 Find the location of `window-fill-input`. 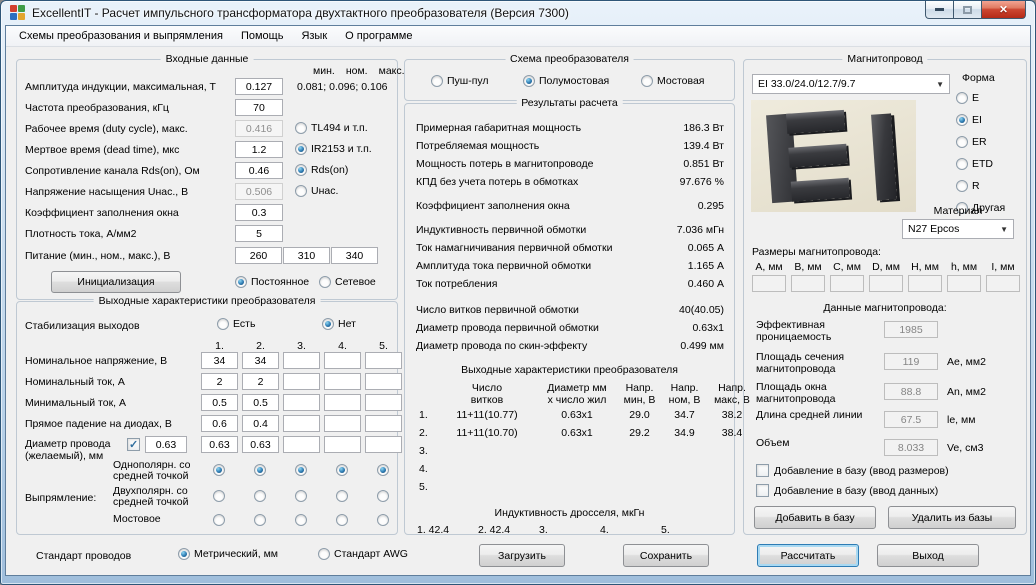

window-fill-input is located at coordinates (259, 212).